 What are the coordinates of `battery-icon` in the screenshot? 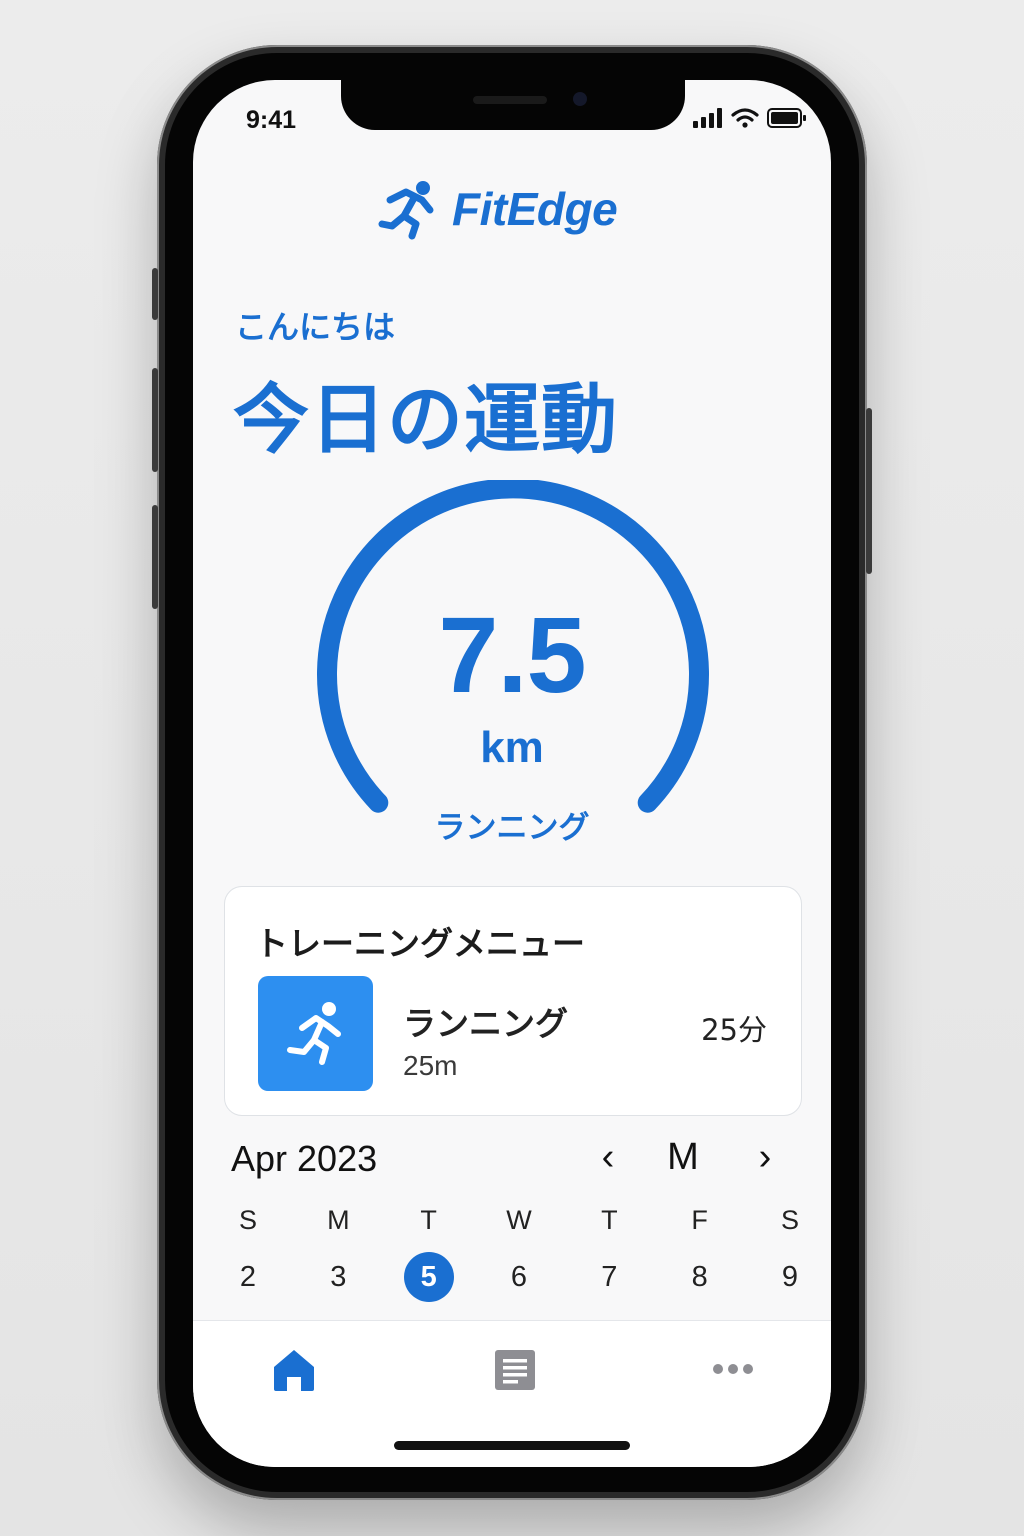 It's located at (786, 118).